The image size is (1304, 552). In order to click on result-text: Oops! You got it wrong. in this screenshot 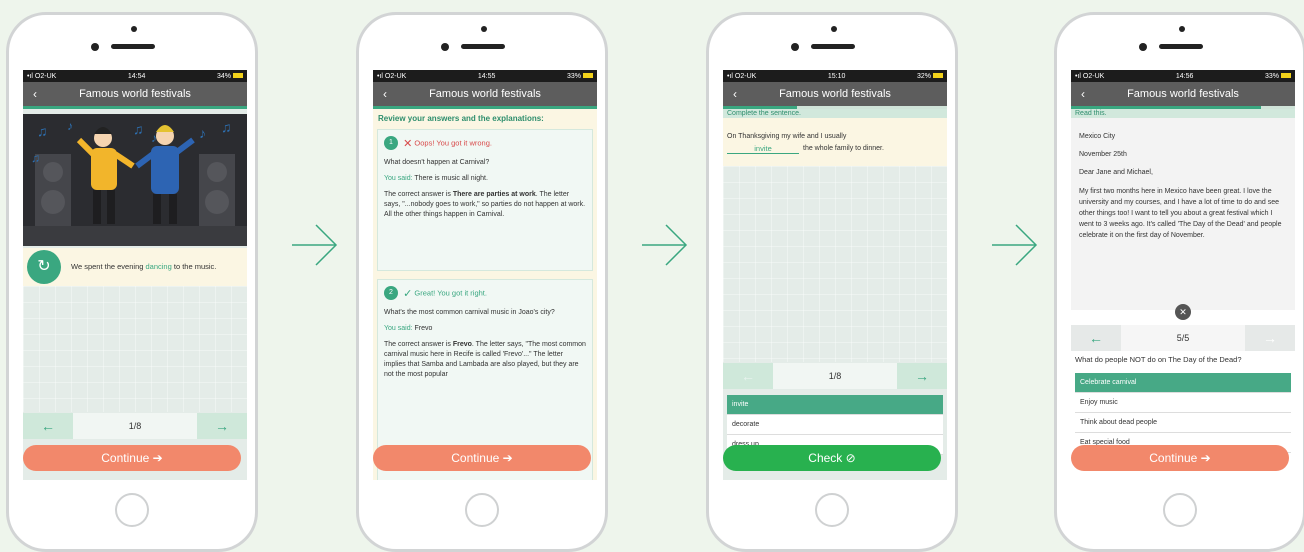, I will do `click(453, 143)`.